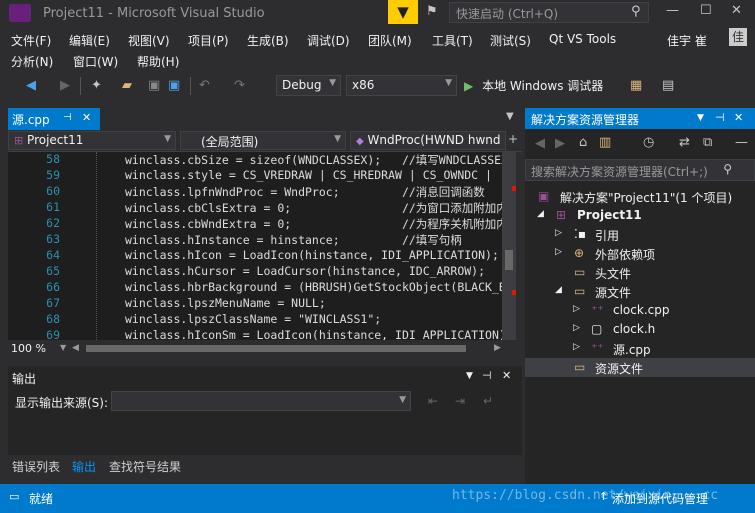  I want to click on menu-project: 项目(P), so click(208, 40).